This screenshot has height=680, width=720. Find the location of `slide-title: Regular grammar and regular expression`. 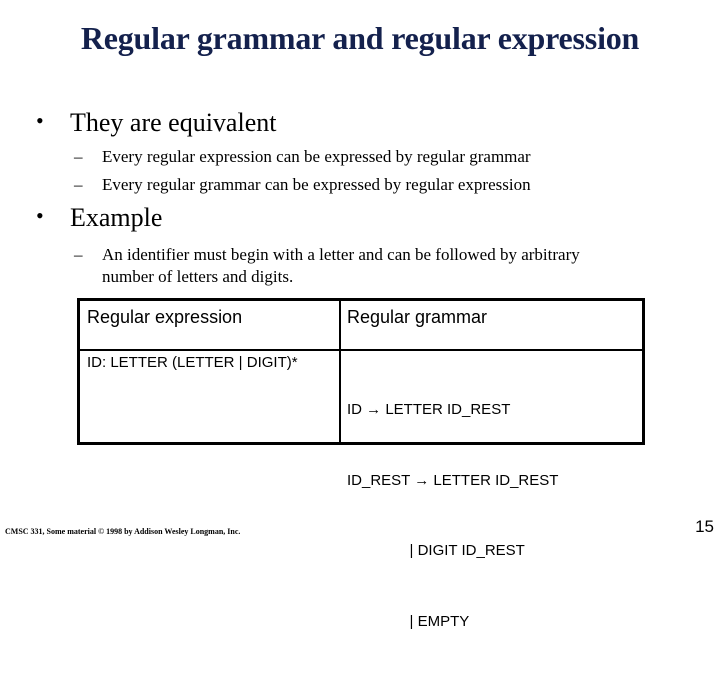

slide-title: Regular grammar and regular expression is located at coordinates (360, 38).